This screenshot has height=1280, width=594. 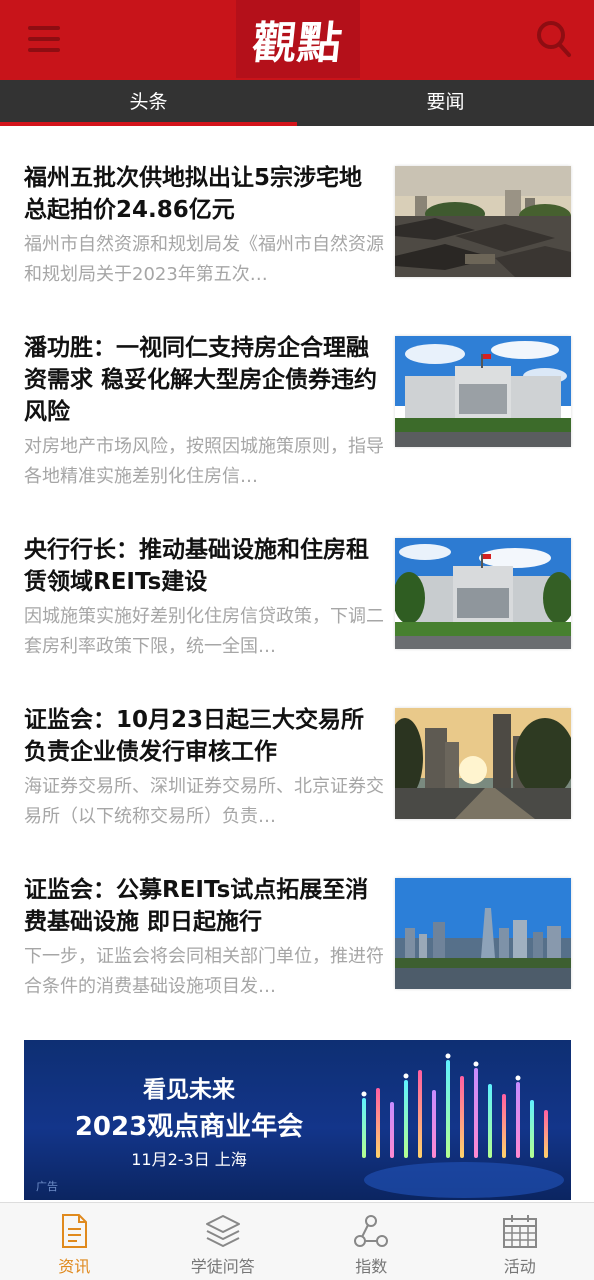 What do you see at coordinates (193, 194) in the screenshot?
I see `news-title: 福州五批次供地拟出让5宗涉宅地 总起拍价24.86亿元` at bounding box center [193, 194].